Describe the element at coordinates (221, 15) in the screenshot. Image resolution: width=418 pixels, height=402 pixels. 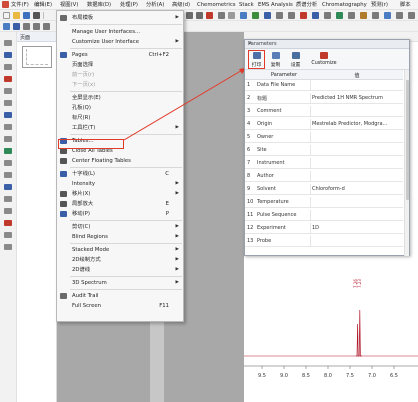
I see `select-arrow-icon` at that location.